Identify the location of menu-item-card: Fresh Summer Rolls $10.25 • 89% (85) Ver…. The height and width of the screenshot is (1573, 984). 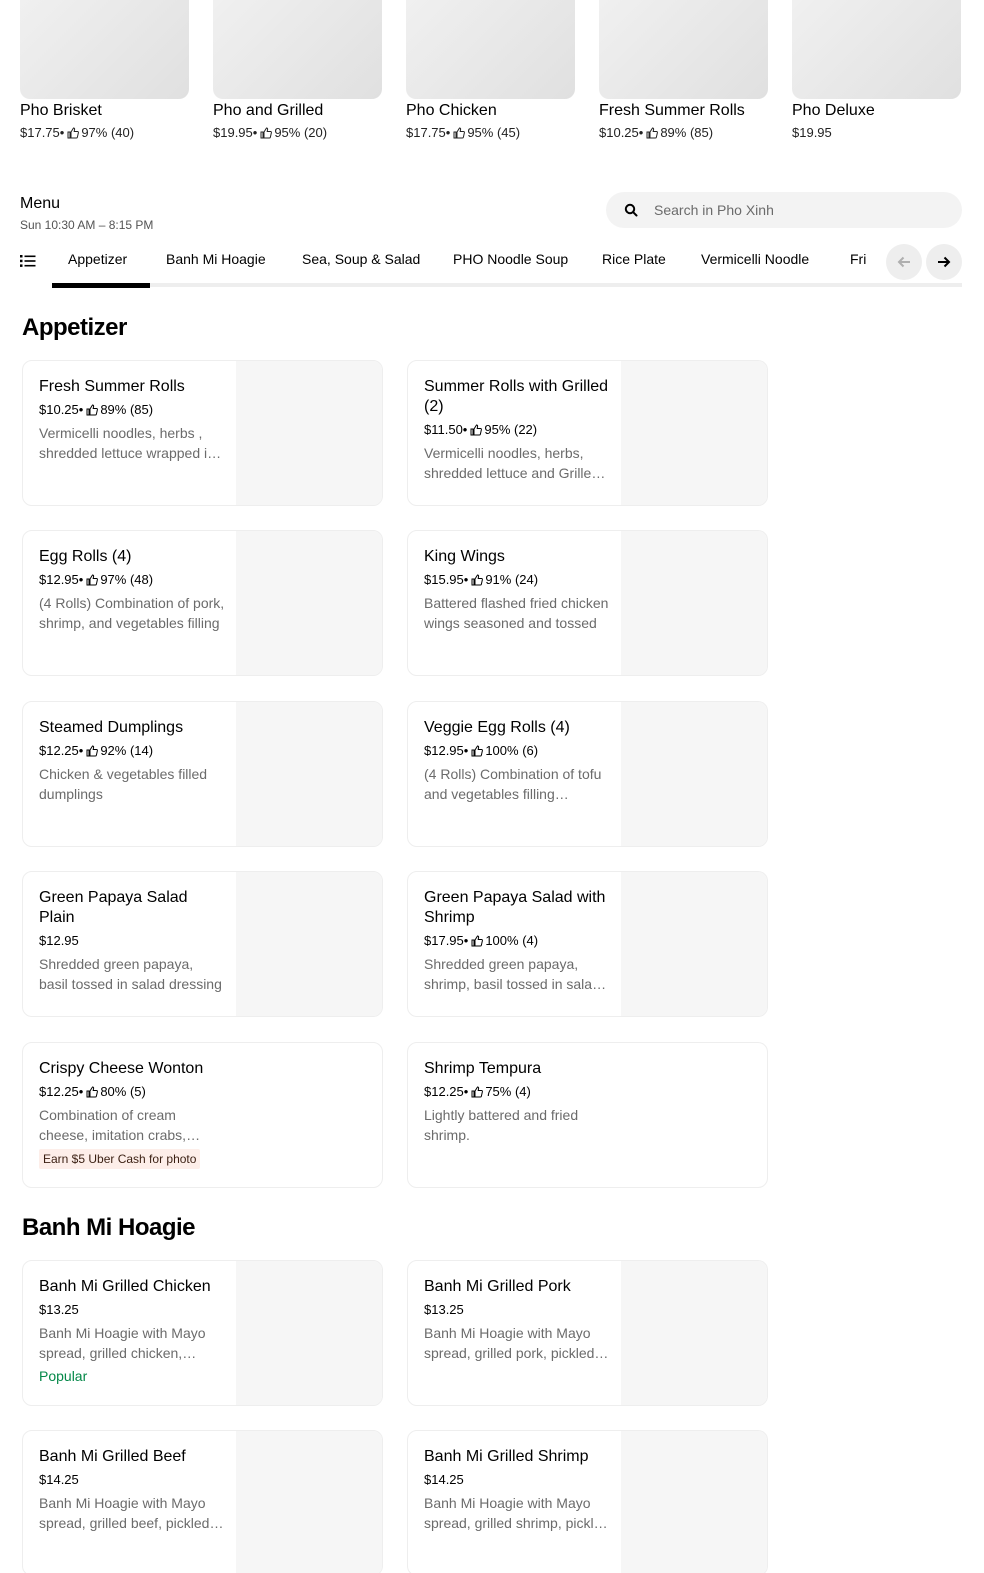
(202, 433).